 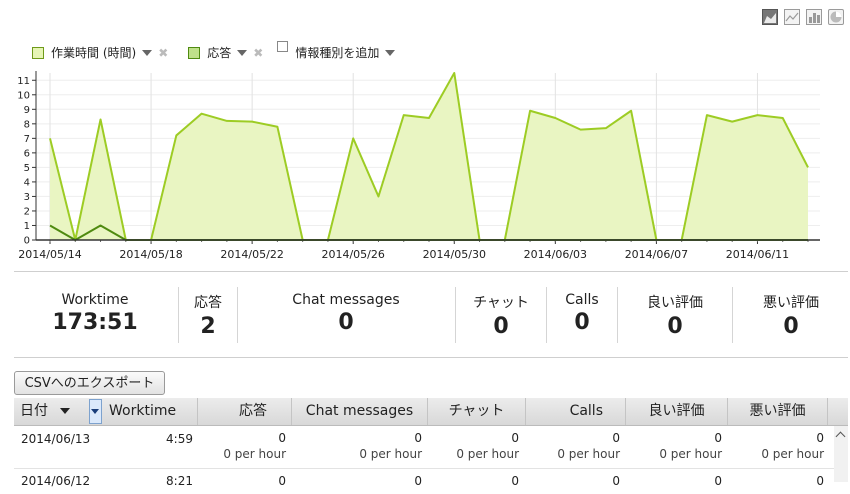 I want to click on cell-chats: 0 0 per hour, so click(x=473, y=446).